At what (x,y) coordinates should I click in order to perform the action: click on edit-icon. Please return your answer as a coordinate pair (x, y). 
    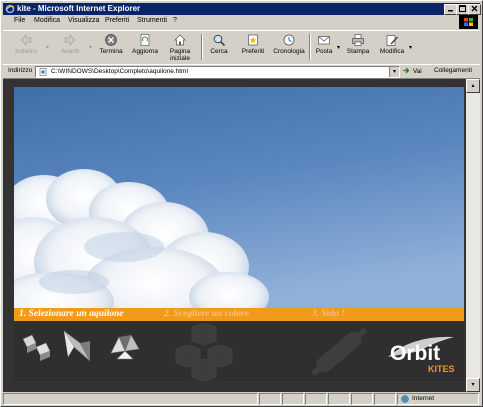
    Looking at the image, I should click on (392, 40).